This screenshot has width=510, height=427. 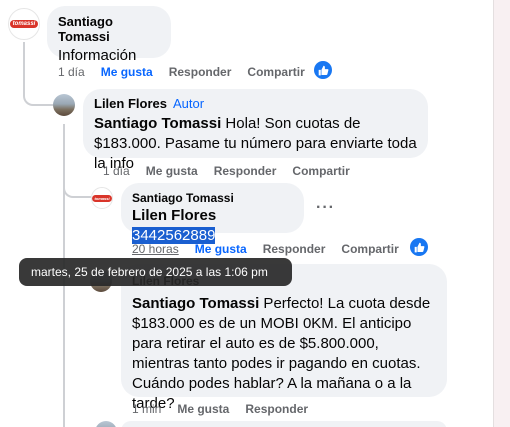 I want to click on reply-time: 1 día, so click(x=116, y=171).